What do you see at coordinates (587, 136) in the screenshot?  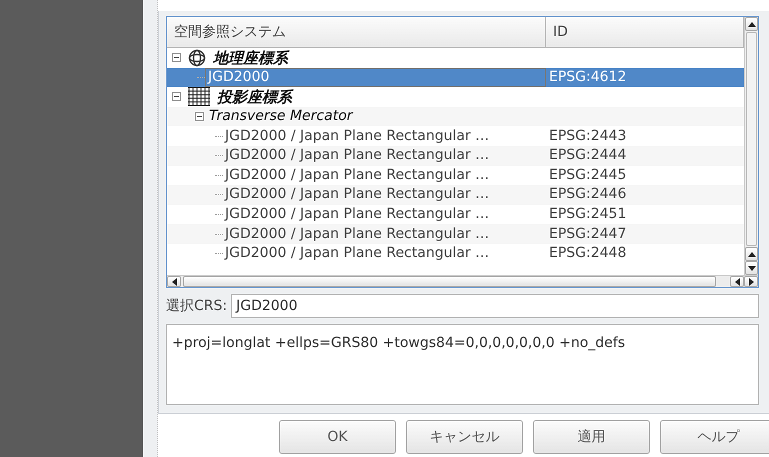 I see `tree-item-id: EPSG:2443` at bounding box center [587, 136].